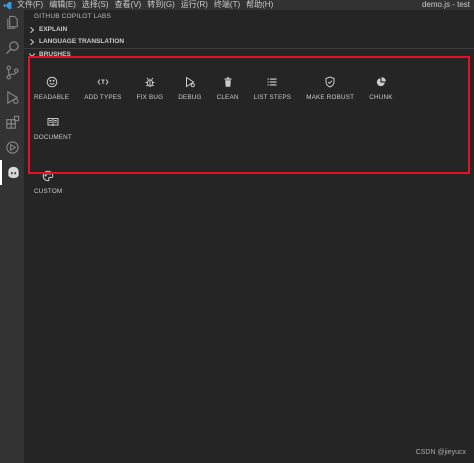 This screenshot has height=463, width=474. I want to click on brush-document-button: DOCUMENT, so click(53, 129).